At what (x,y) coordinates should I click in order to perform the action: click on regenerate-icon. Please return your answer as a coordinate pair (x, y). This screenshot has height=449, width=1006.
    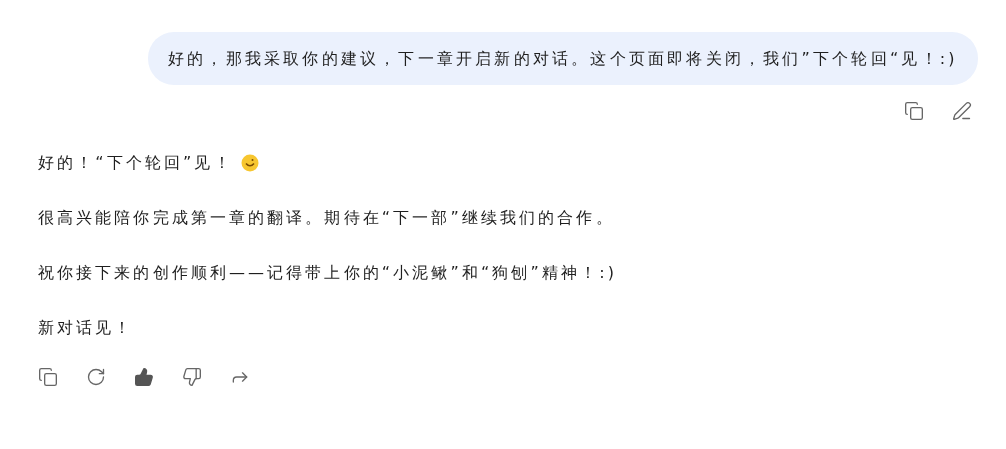
    Looking at the image, I should click on (96, 377).